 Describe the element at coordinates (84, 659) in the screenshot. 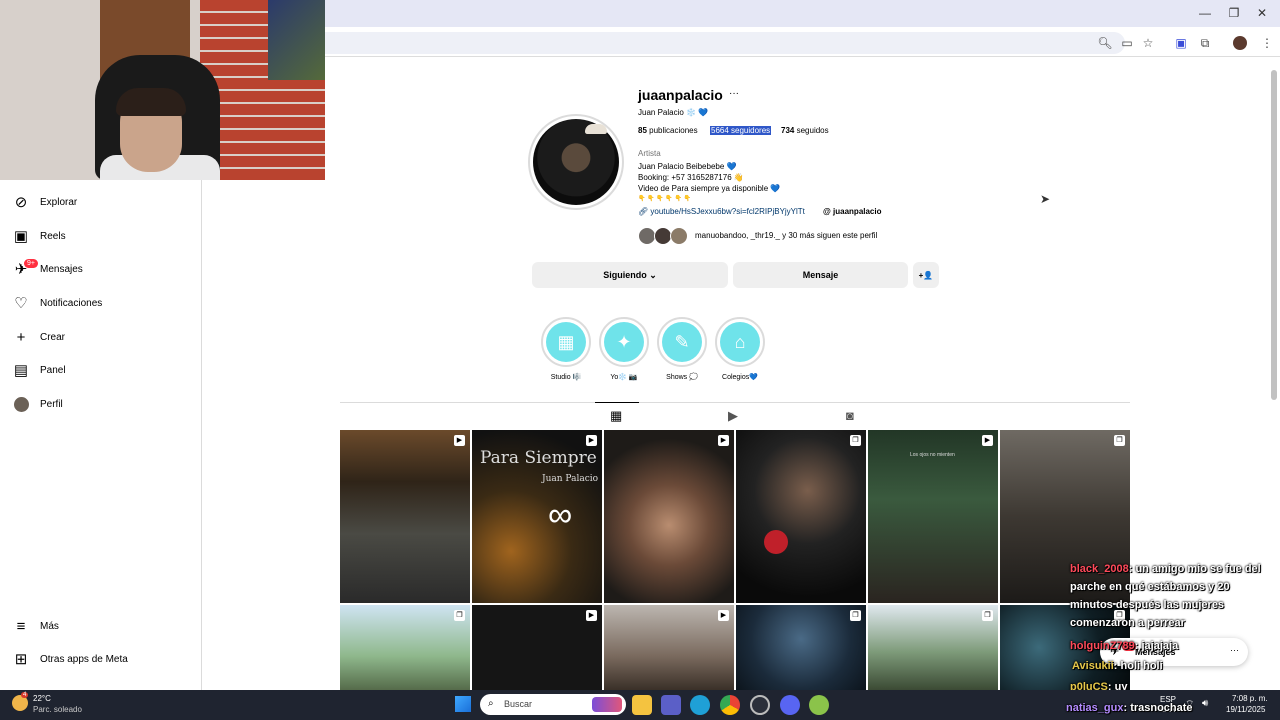

I see `sidebar-item-label: Otras apps de Meta` at that location.